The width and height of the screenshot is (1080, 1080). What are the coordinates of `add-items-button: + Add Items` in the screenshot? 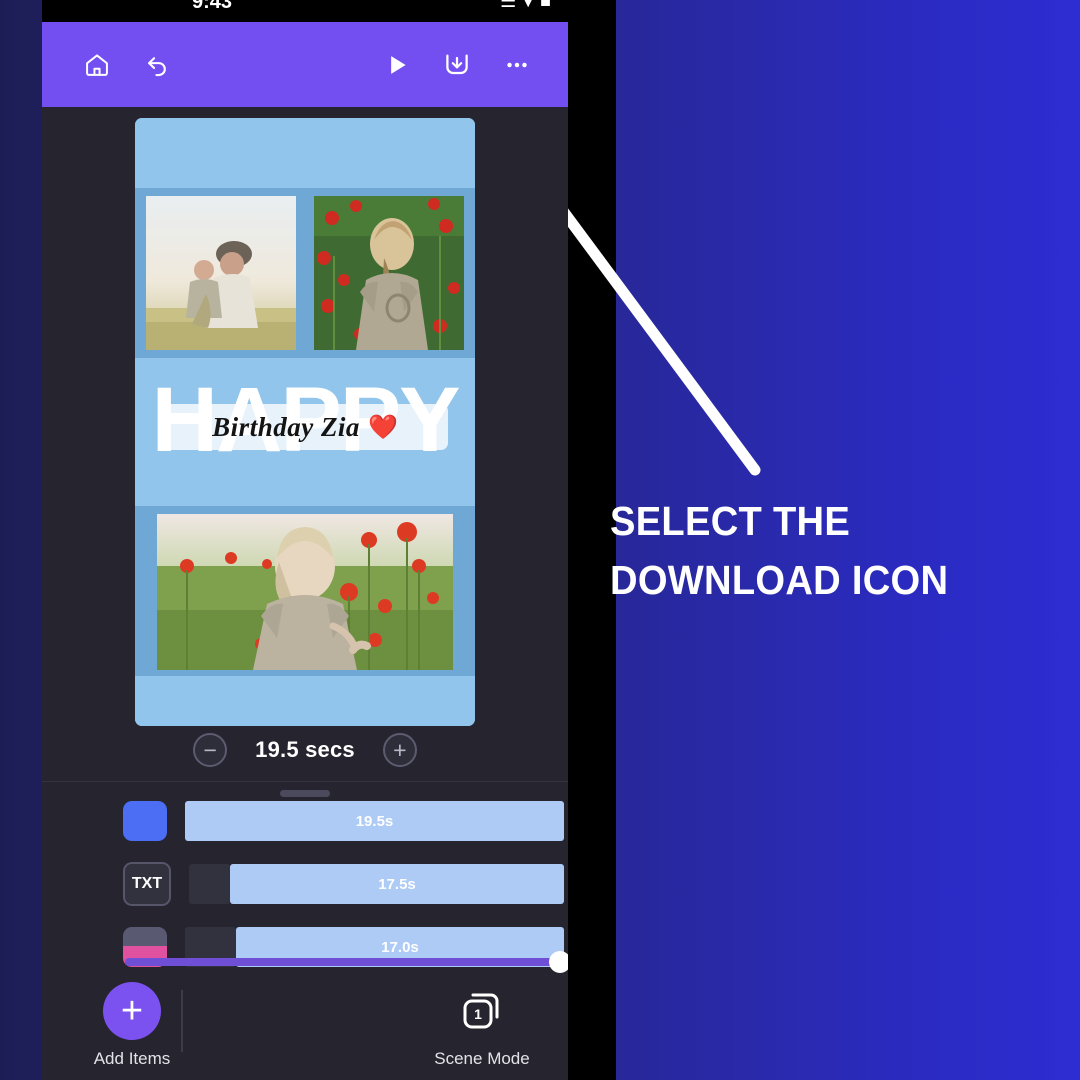 It's located at (132, 1025).